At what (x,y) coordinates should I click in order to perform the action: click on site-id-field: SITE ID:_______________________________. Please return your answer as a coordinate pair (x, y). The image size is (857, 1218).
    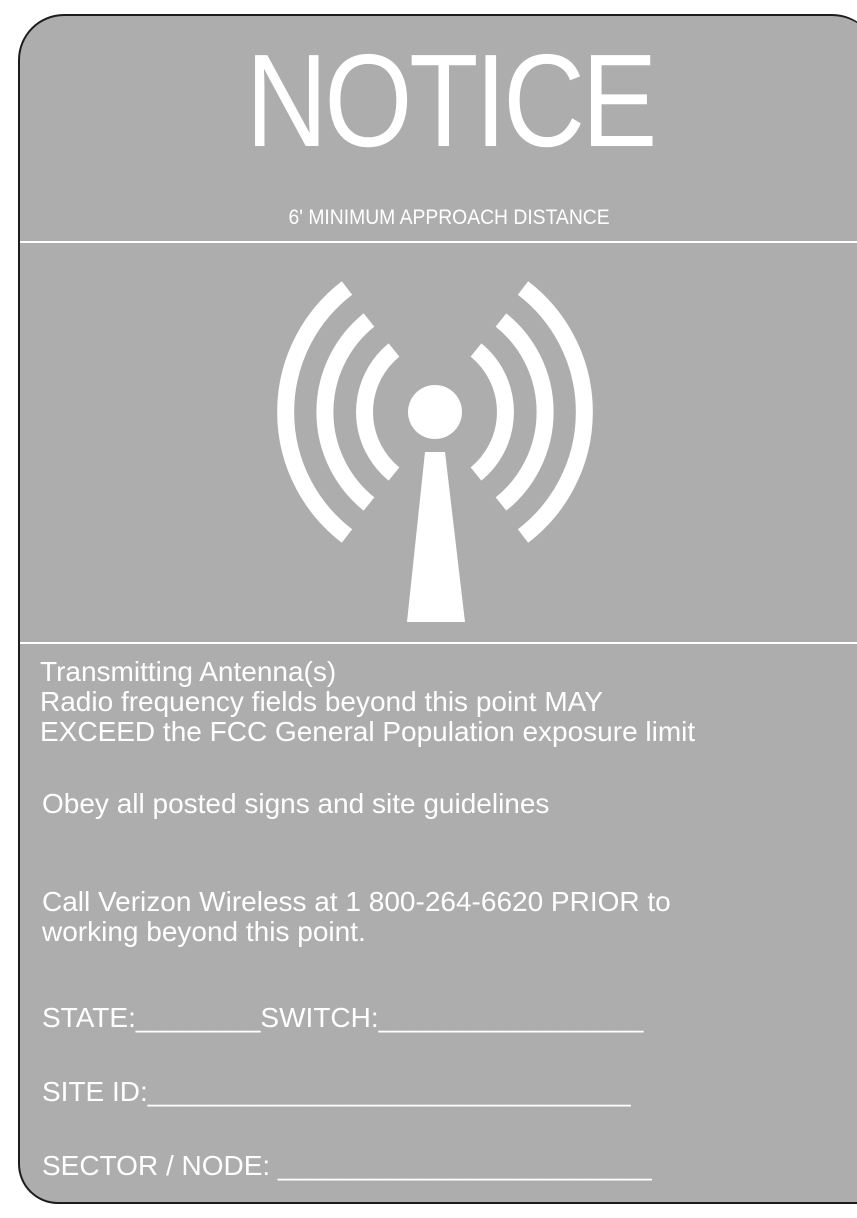
    Looking at the image, I should click on (336, 1091).